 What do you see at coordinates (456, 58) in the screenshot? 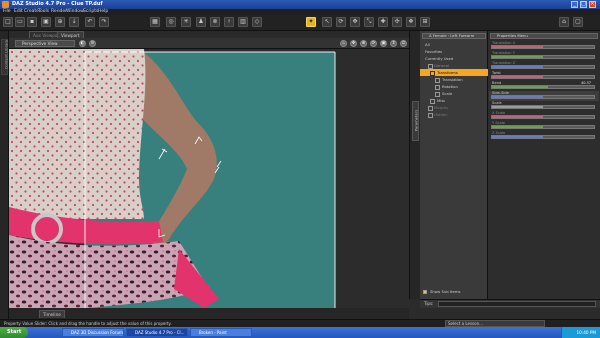
I see `tree-item-currently-used: Currently Used` at bounding box center [456, 58].